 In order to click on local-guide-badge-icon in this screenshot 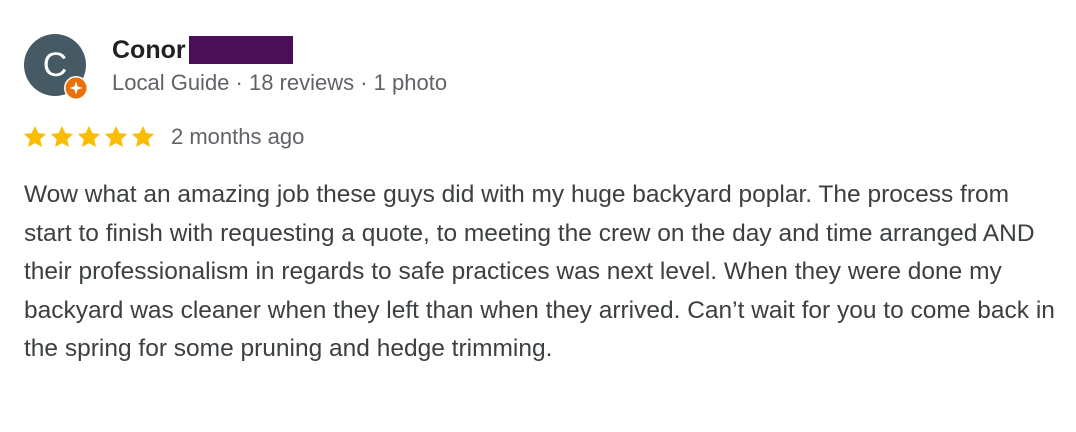, I will do `click(76, 88)`.